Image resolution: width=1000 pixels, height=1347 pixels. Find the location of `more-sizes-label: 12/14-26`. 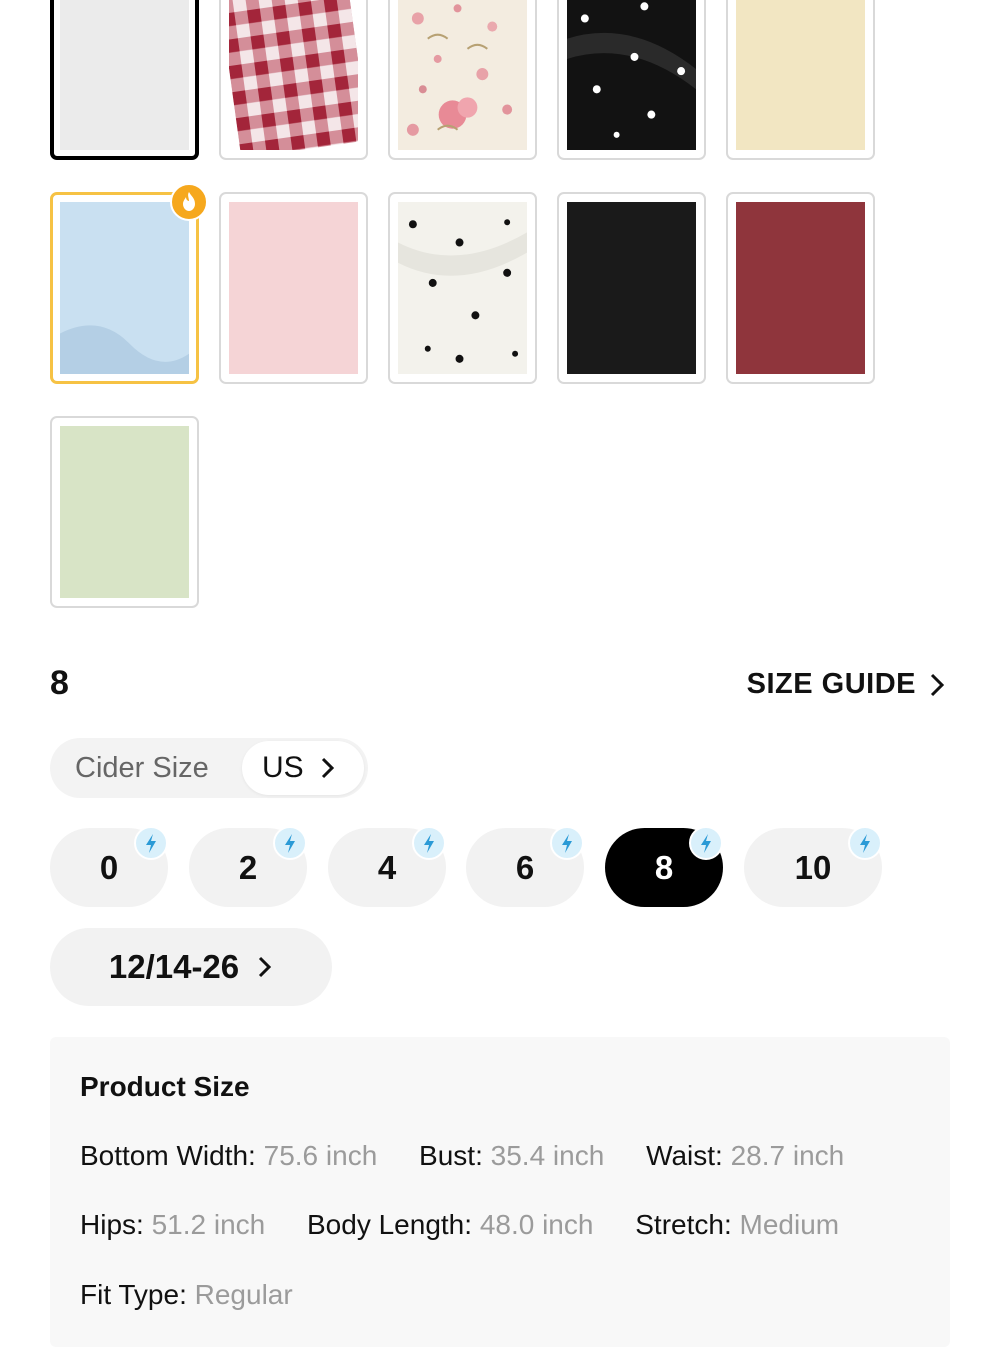

more-sizes-label: 12/14-26 is located at coordinates (174, 966).